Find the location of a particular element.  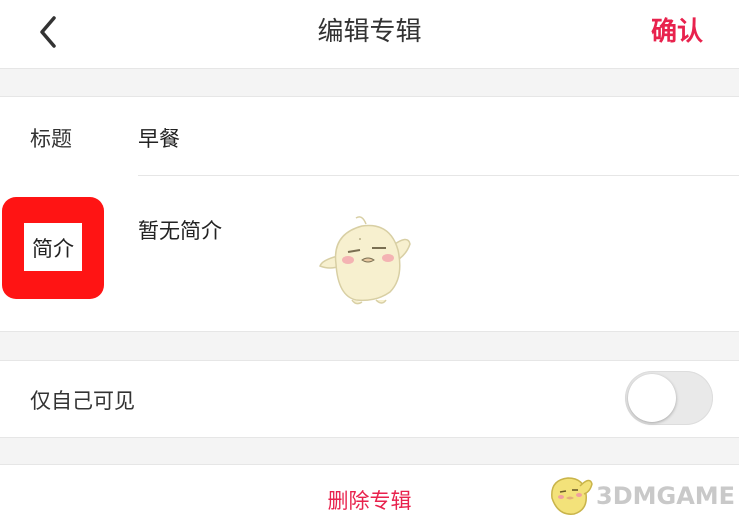

header-bar: 编辑专辑 确认 is located at coordinates (369, 34).